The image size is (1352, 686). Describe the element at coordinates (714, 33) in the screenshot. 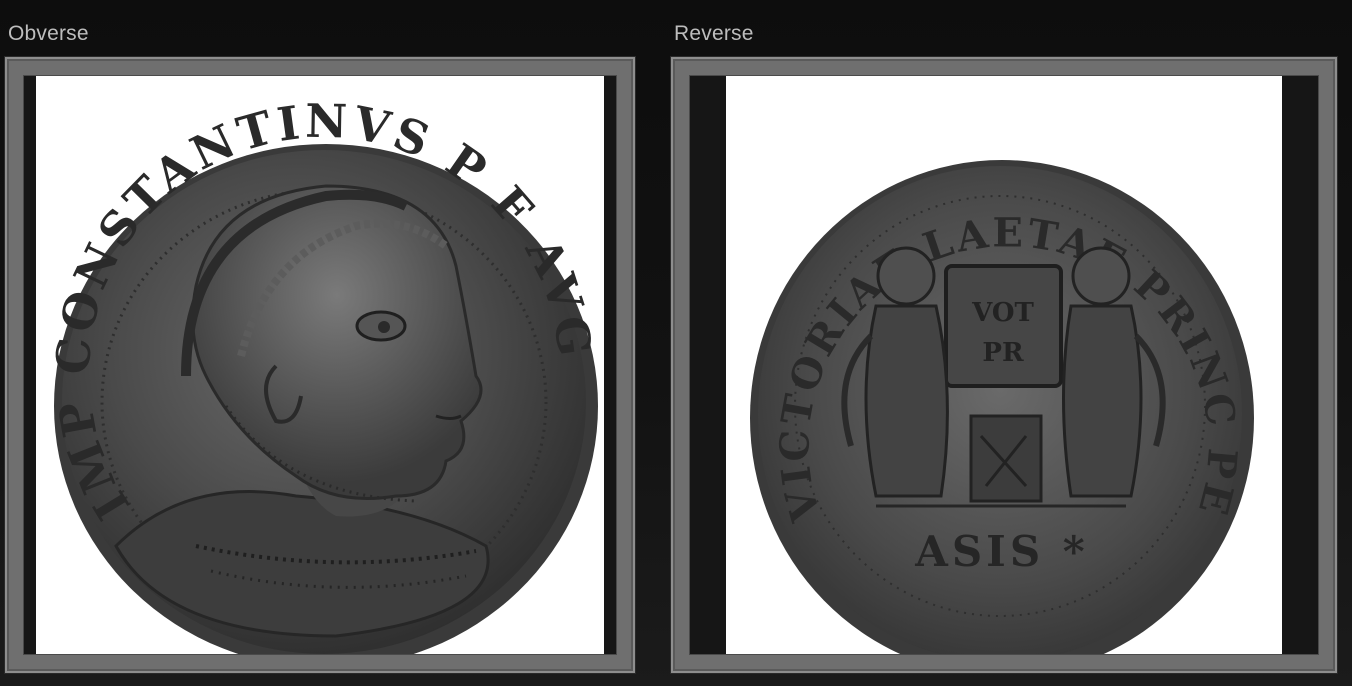

I see `reverse-title: Reverse` at that location.